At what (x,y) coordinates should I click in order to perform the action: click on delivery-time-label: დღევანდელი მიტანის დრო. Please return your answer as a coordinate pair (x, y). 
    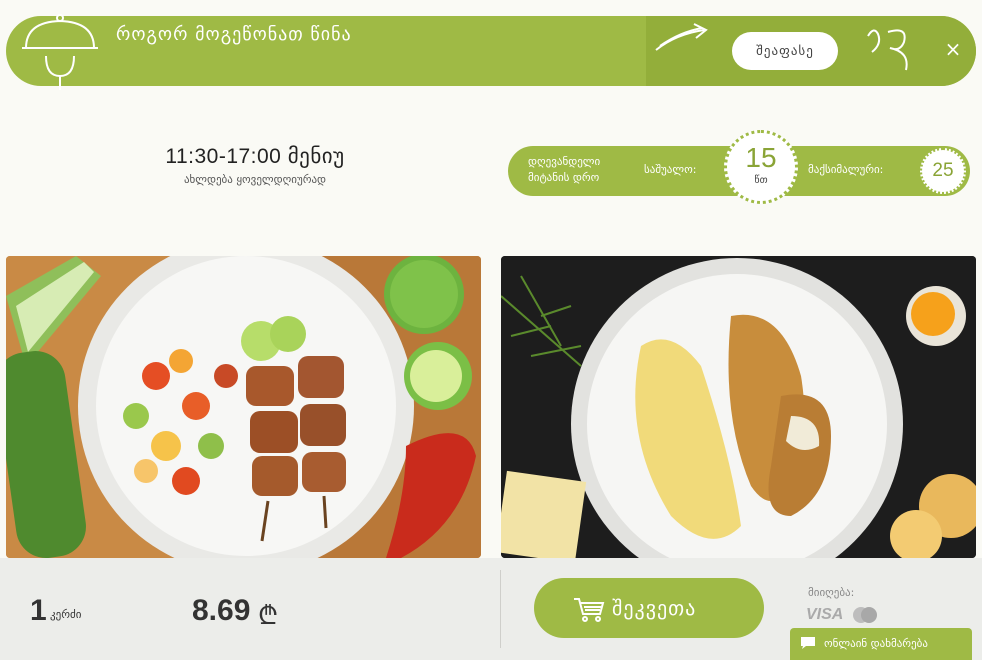
    Looking at the image, I should click on (564, 169).